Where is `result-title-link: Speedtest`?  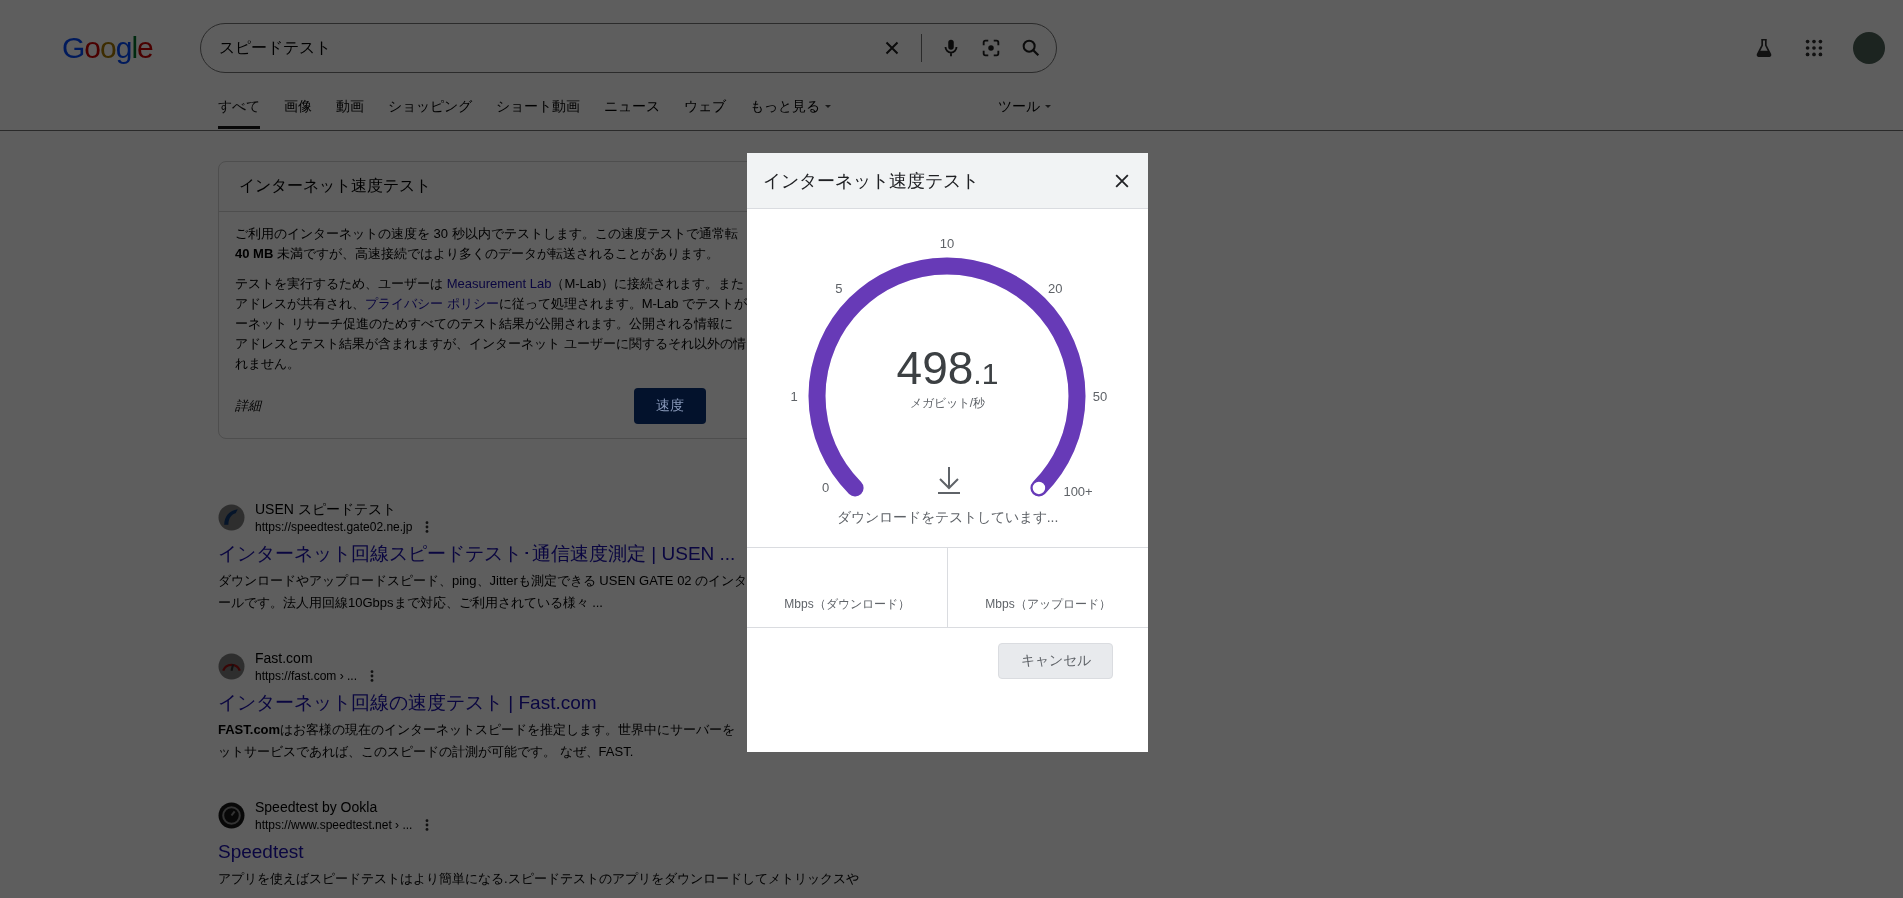
result-title-link: Speedtest is located at coordinates (261, 852).